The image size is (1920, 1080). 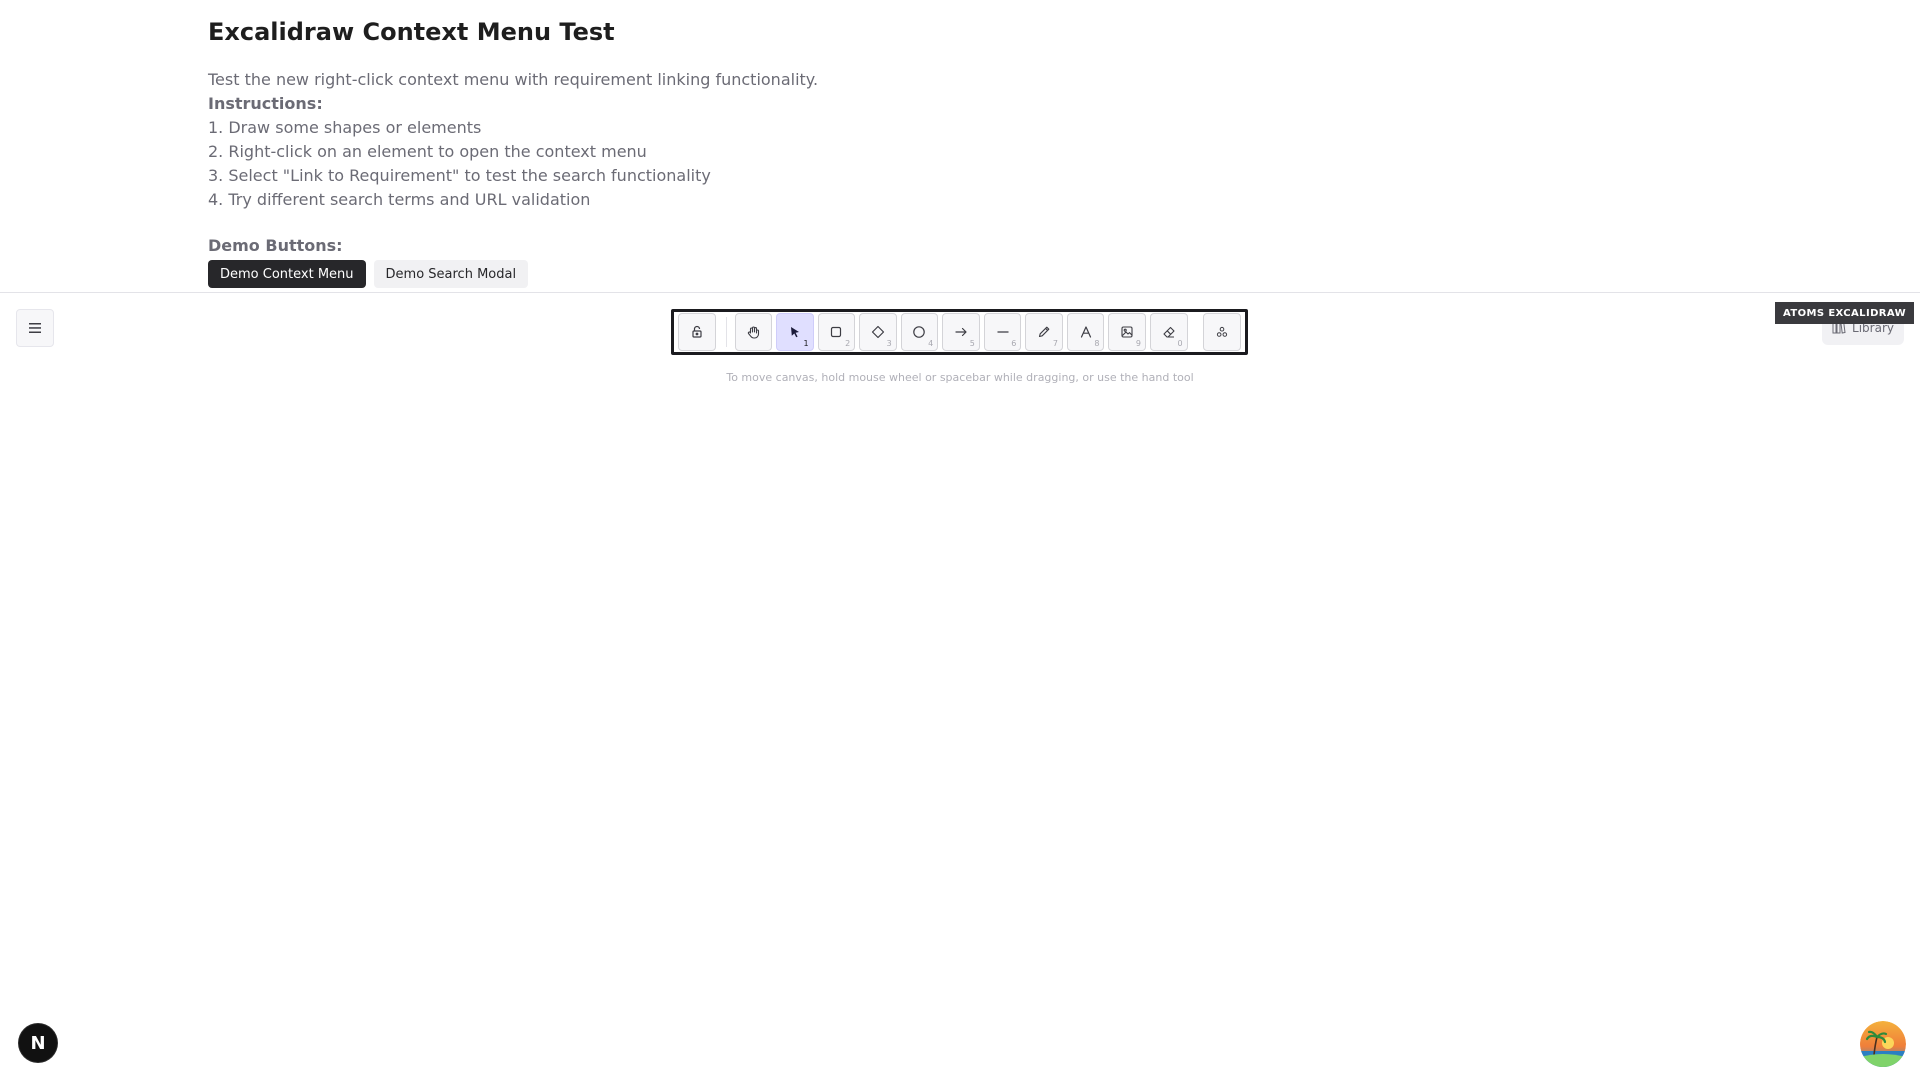 I want to click on shortcut-key: 4, so click(x=931, y=343).